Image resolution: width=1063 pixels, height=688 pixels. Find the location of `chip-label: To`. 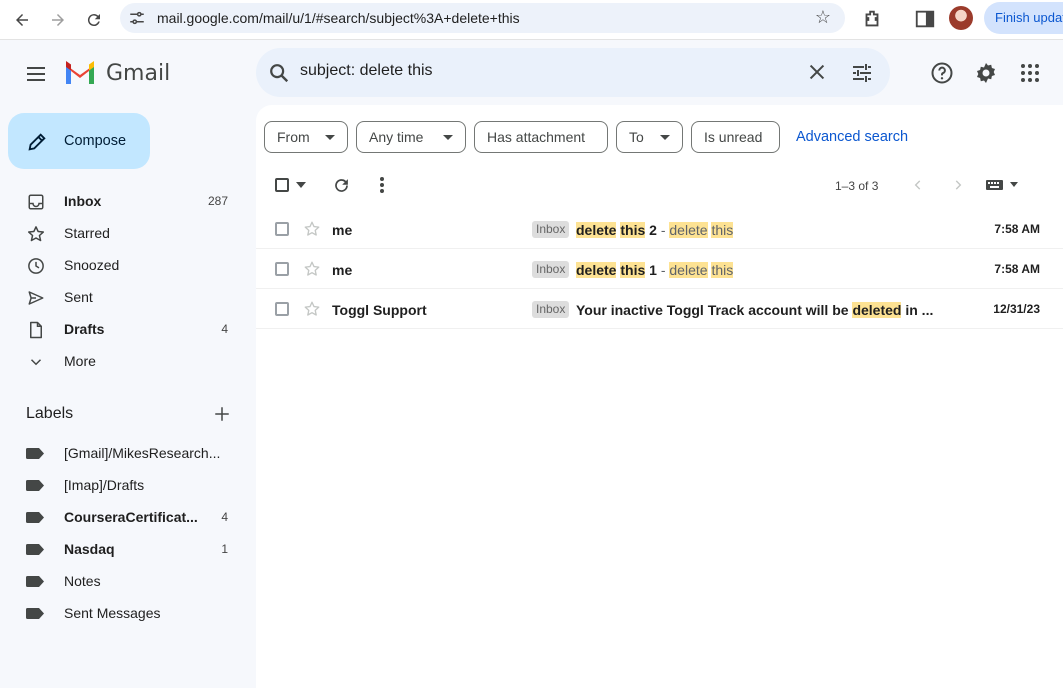

chip-label: To is located at coordinates (636, 137).